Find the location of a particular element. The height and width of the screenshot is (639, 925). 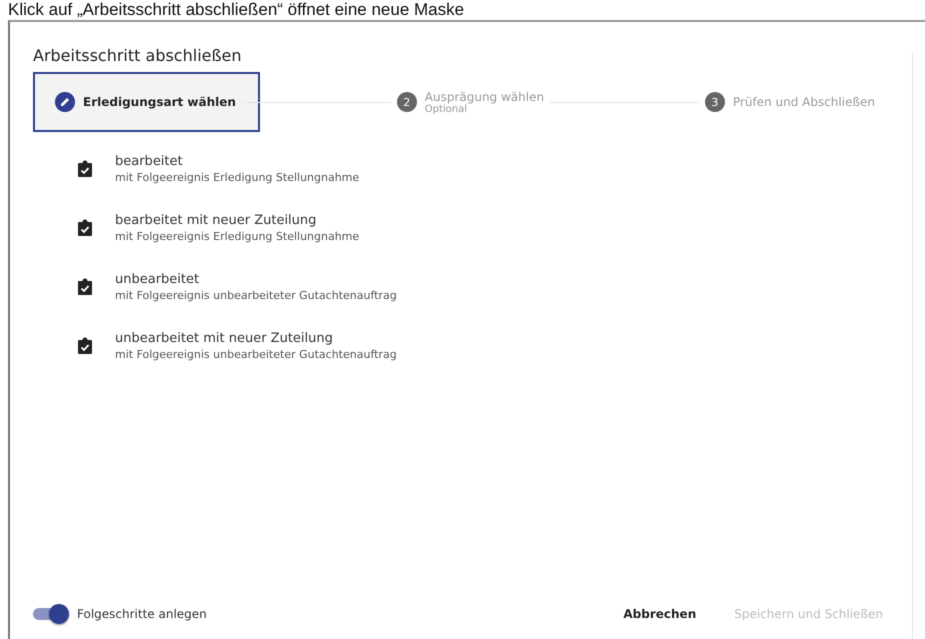

toggle-switch is located at coordinates (51, 614).